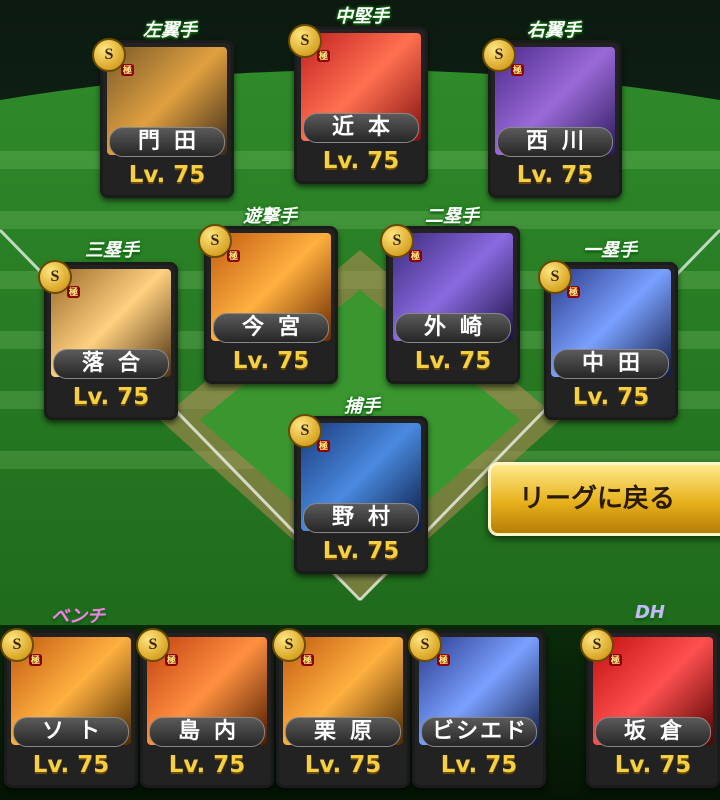 The width and height of the screenshot is (720, 800). What do you see at coordinates (343, 732) in the screenshot?
I see `player-name: 栗原` at bounding box center [343, 732].